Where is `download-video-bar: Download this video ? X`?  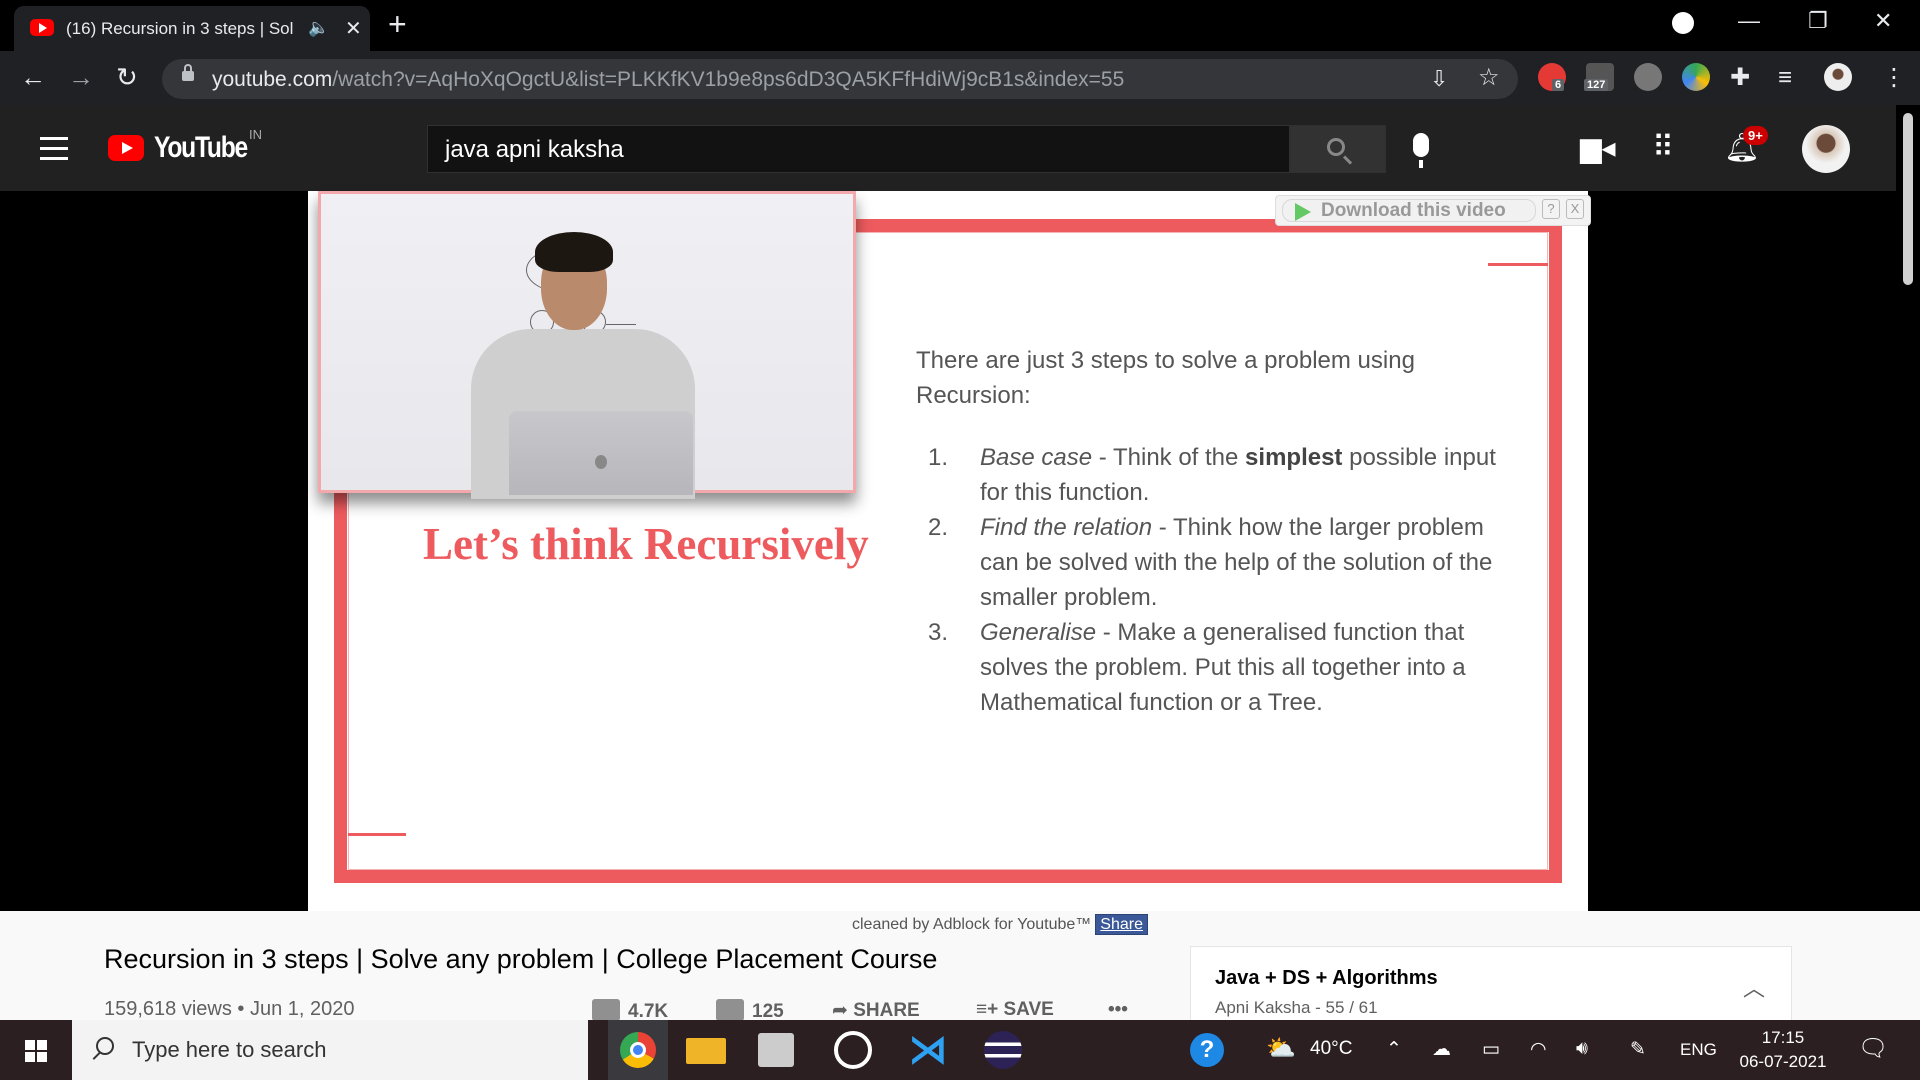
download-video-bar: Download this video ? X is located at coordinates (1433, 210).